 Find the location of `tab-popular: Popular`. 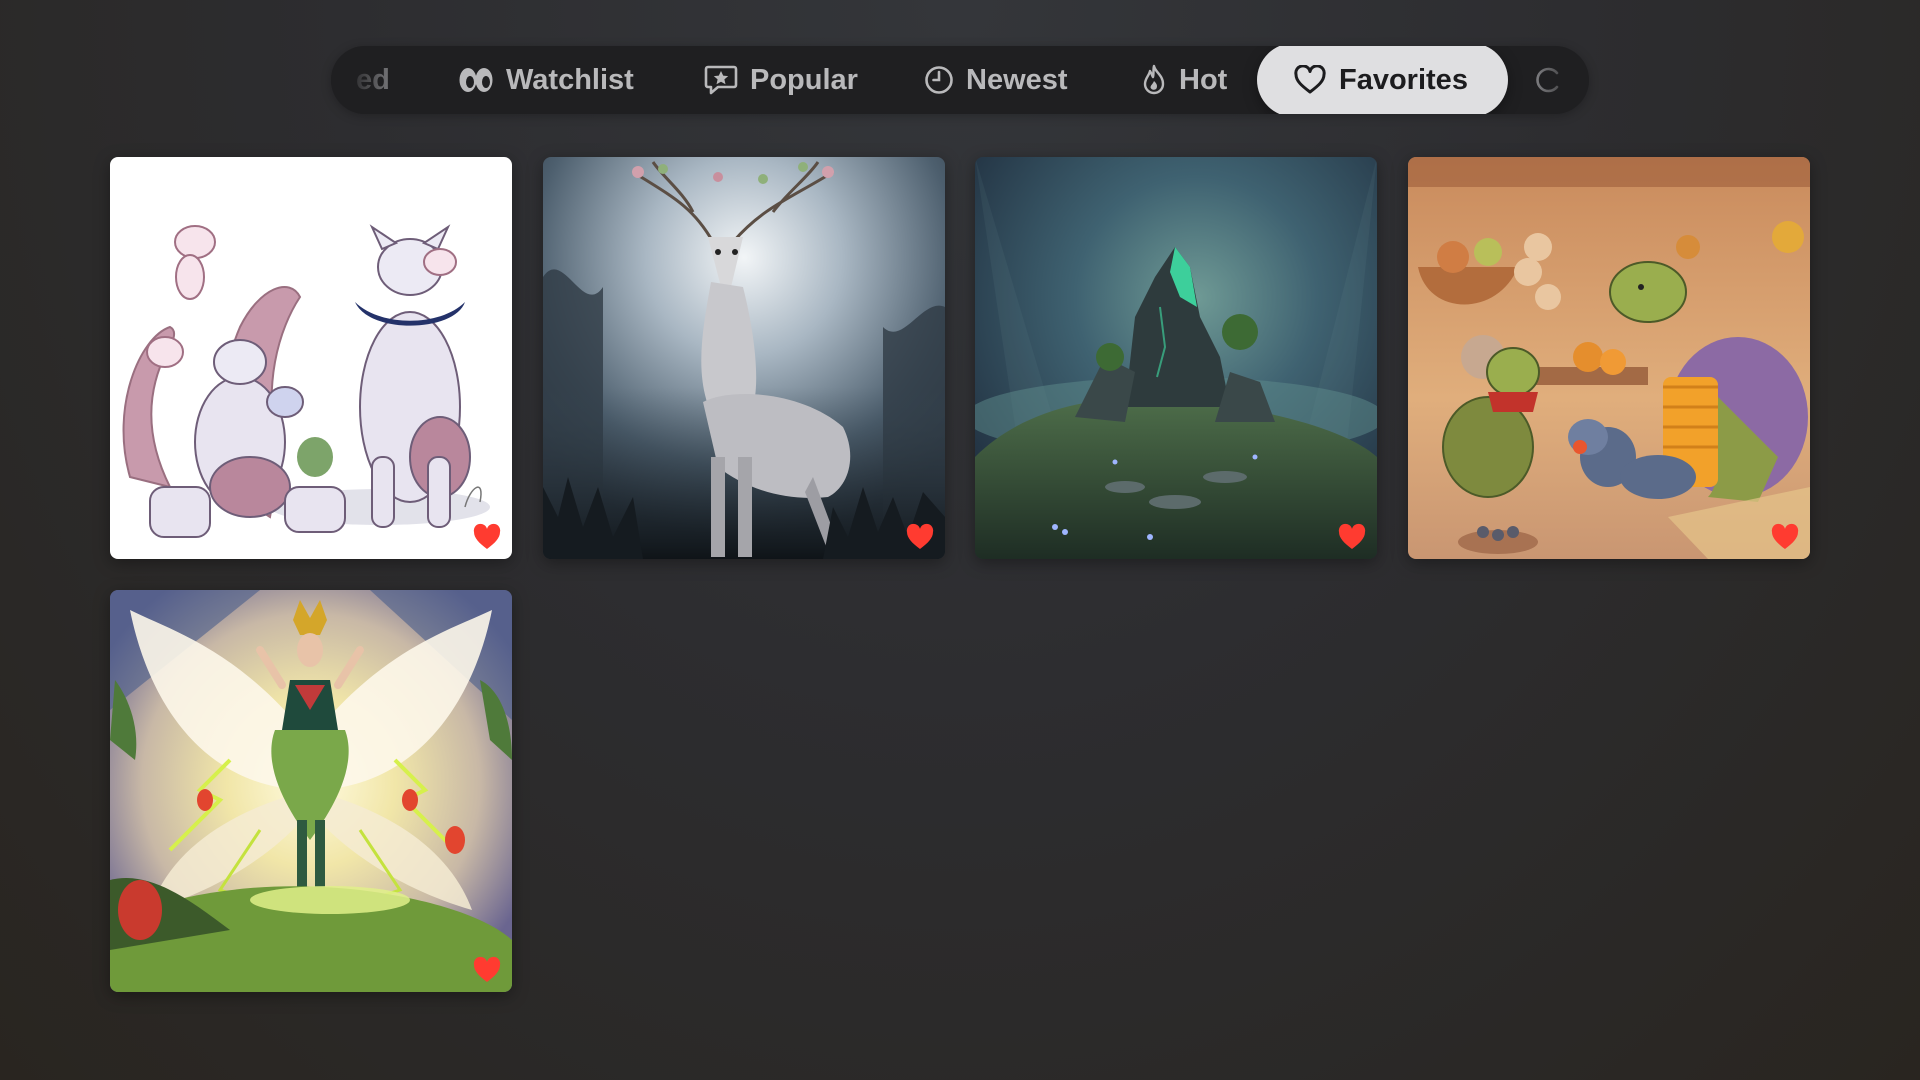

tab-popular: Popular is located at coordinates (781, 80).